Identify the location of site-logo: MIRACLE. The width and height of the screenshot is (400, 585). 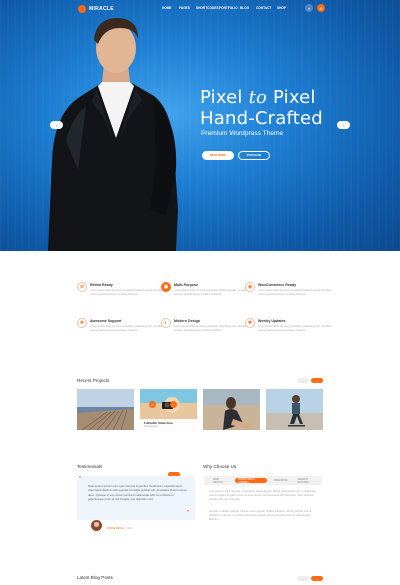
(96, 9).